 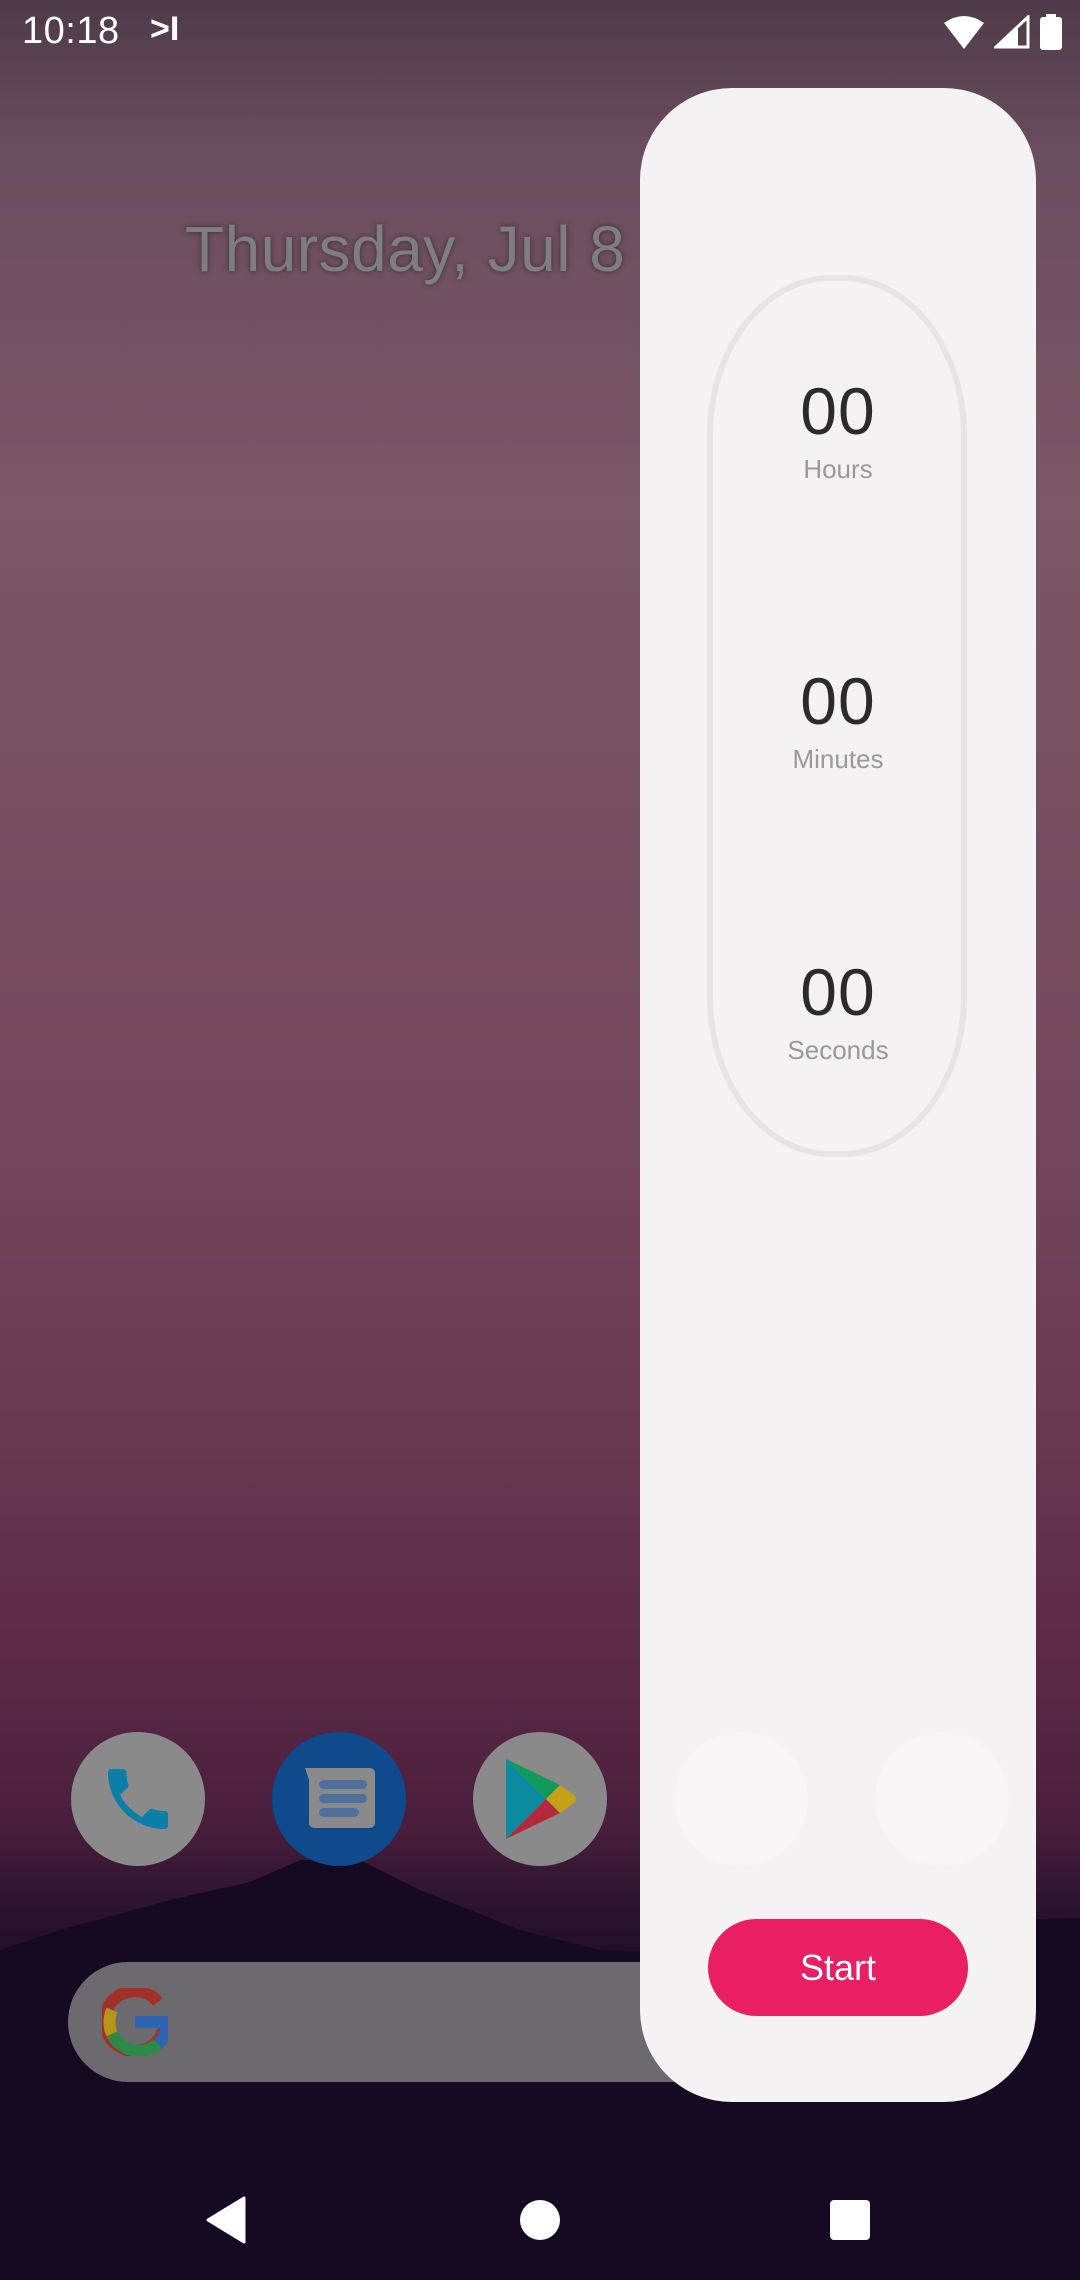 I want to click on minutes-picker: 00 Minutes, so click(x=838, y=721).